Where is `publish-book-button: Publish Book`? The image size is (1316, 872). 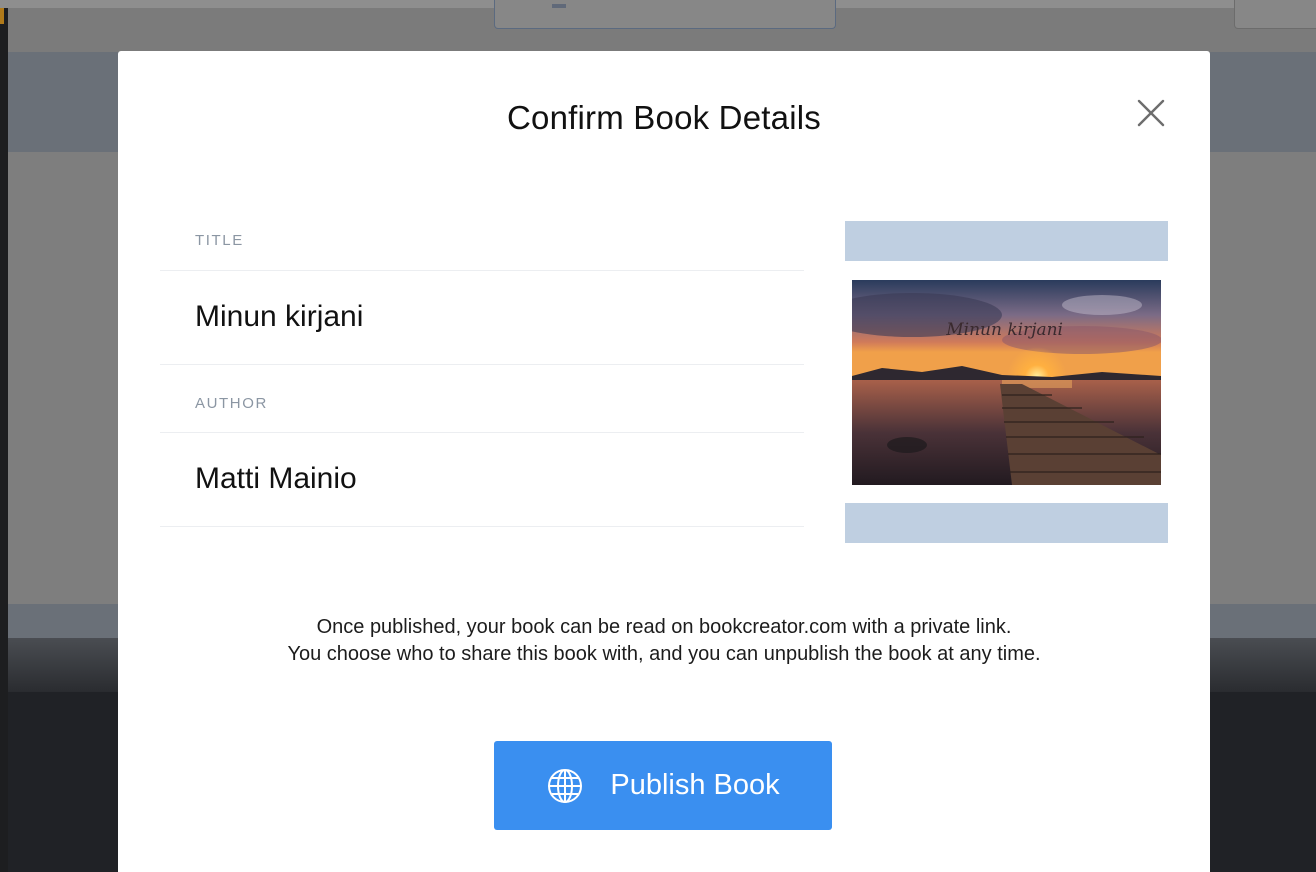
publish-book-button: Publish Book is located at coordinates (663, 785).